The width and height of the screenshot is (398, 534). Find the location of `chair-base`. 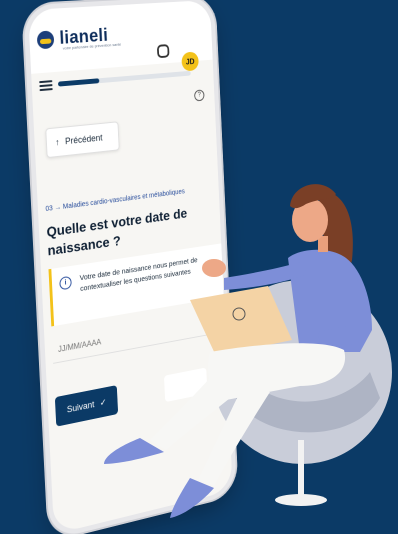

chair-base is located at coordinates (301, 500).